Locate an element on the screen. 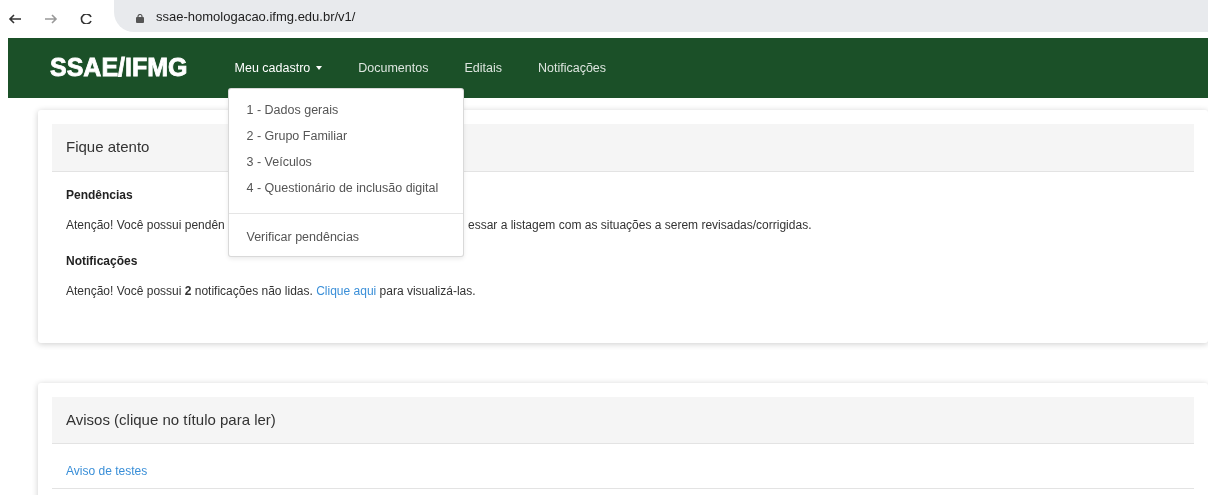 The image size is (1208, 495). menu-item: 1 - Dados gerais is located at coordinates (345, 109).